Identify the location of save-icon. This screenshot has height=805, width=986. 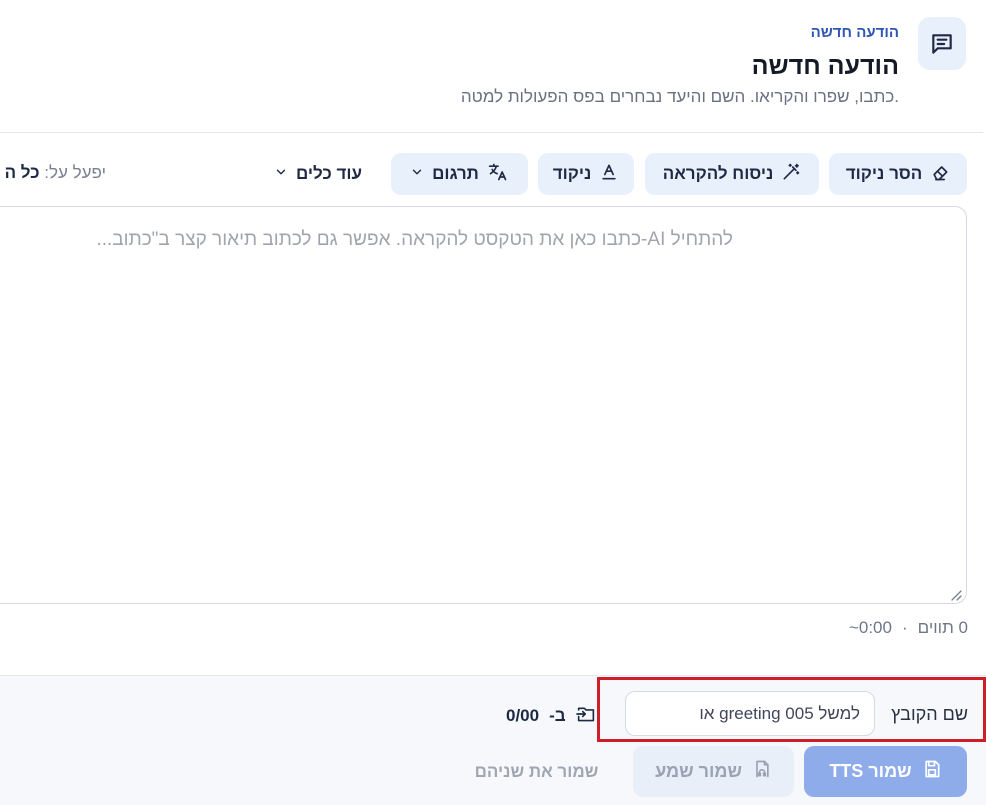
(932, 771).